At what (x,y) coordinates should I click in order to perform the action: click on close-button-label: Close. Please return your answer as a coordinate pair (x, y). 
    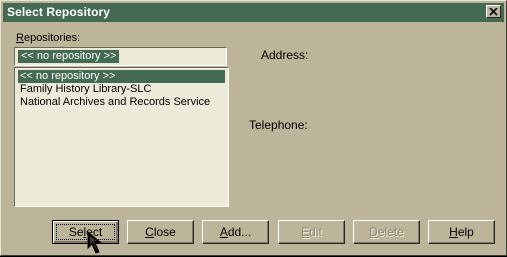
    Looking at the image, I should click on (160, 232).